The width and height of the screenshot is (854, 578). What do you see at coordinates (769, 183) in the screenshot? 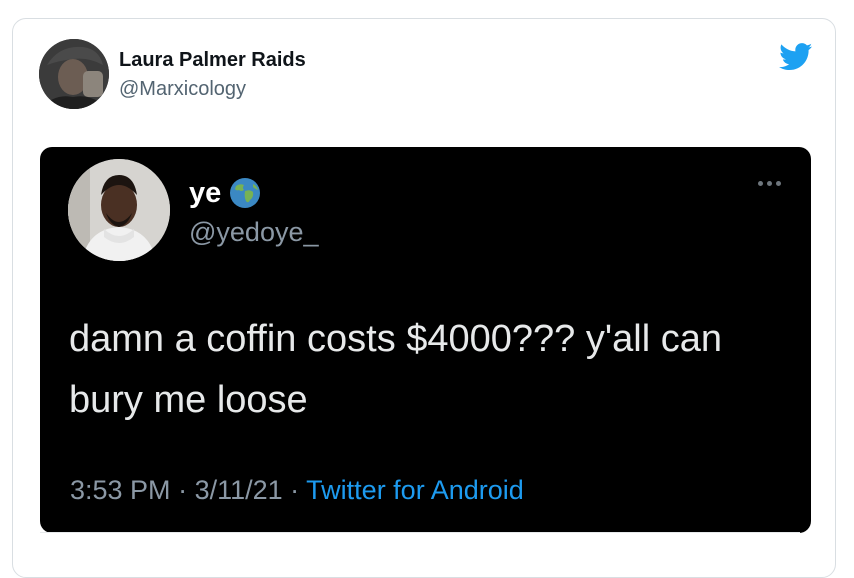
I see `more-dots-icon` at bounding box center [769, 183].